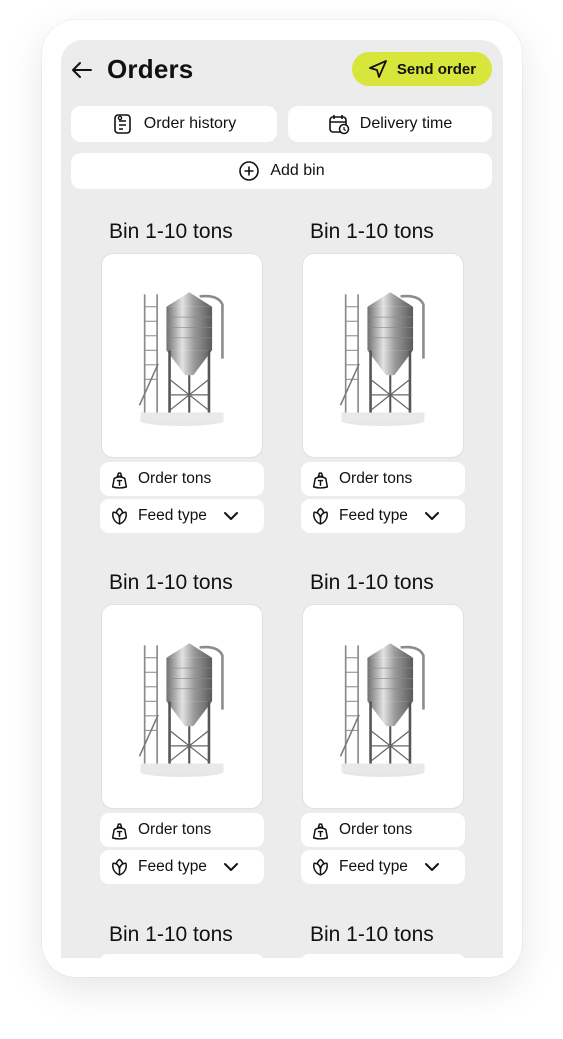  What do you see at coordinates (297, 170) in the screenshot?
I see `add-bin-label: Add bin` at bounding box center [297, 170].